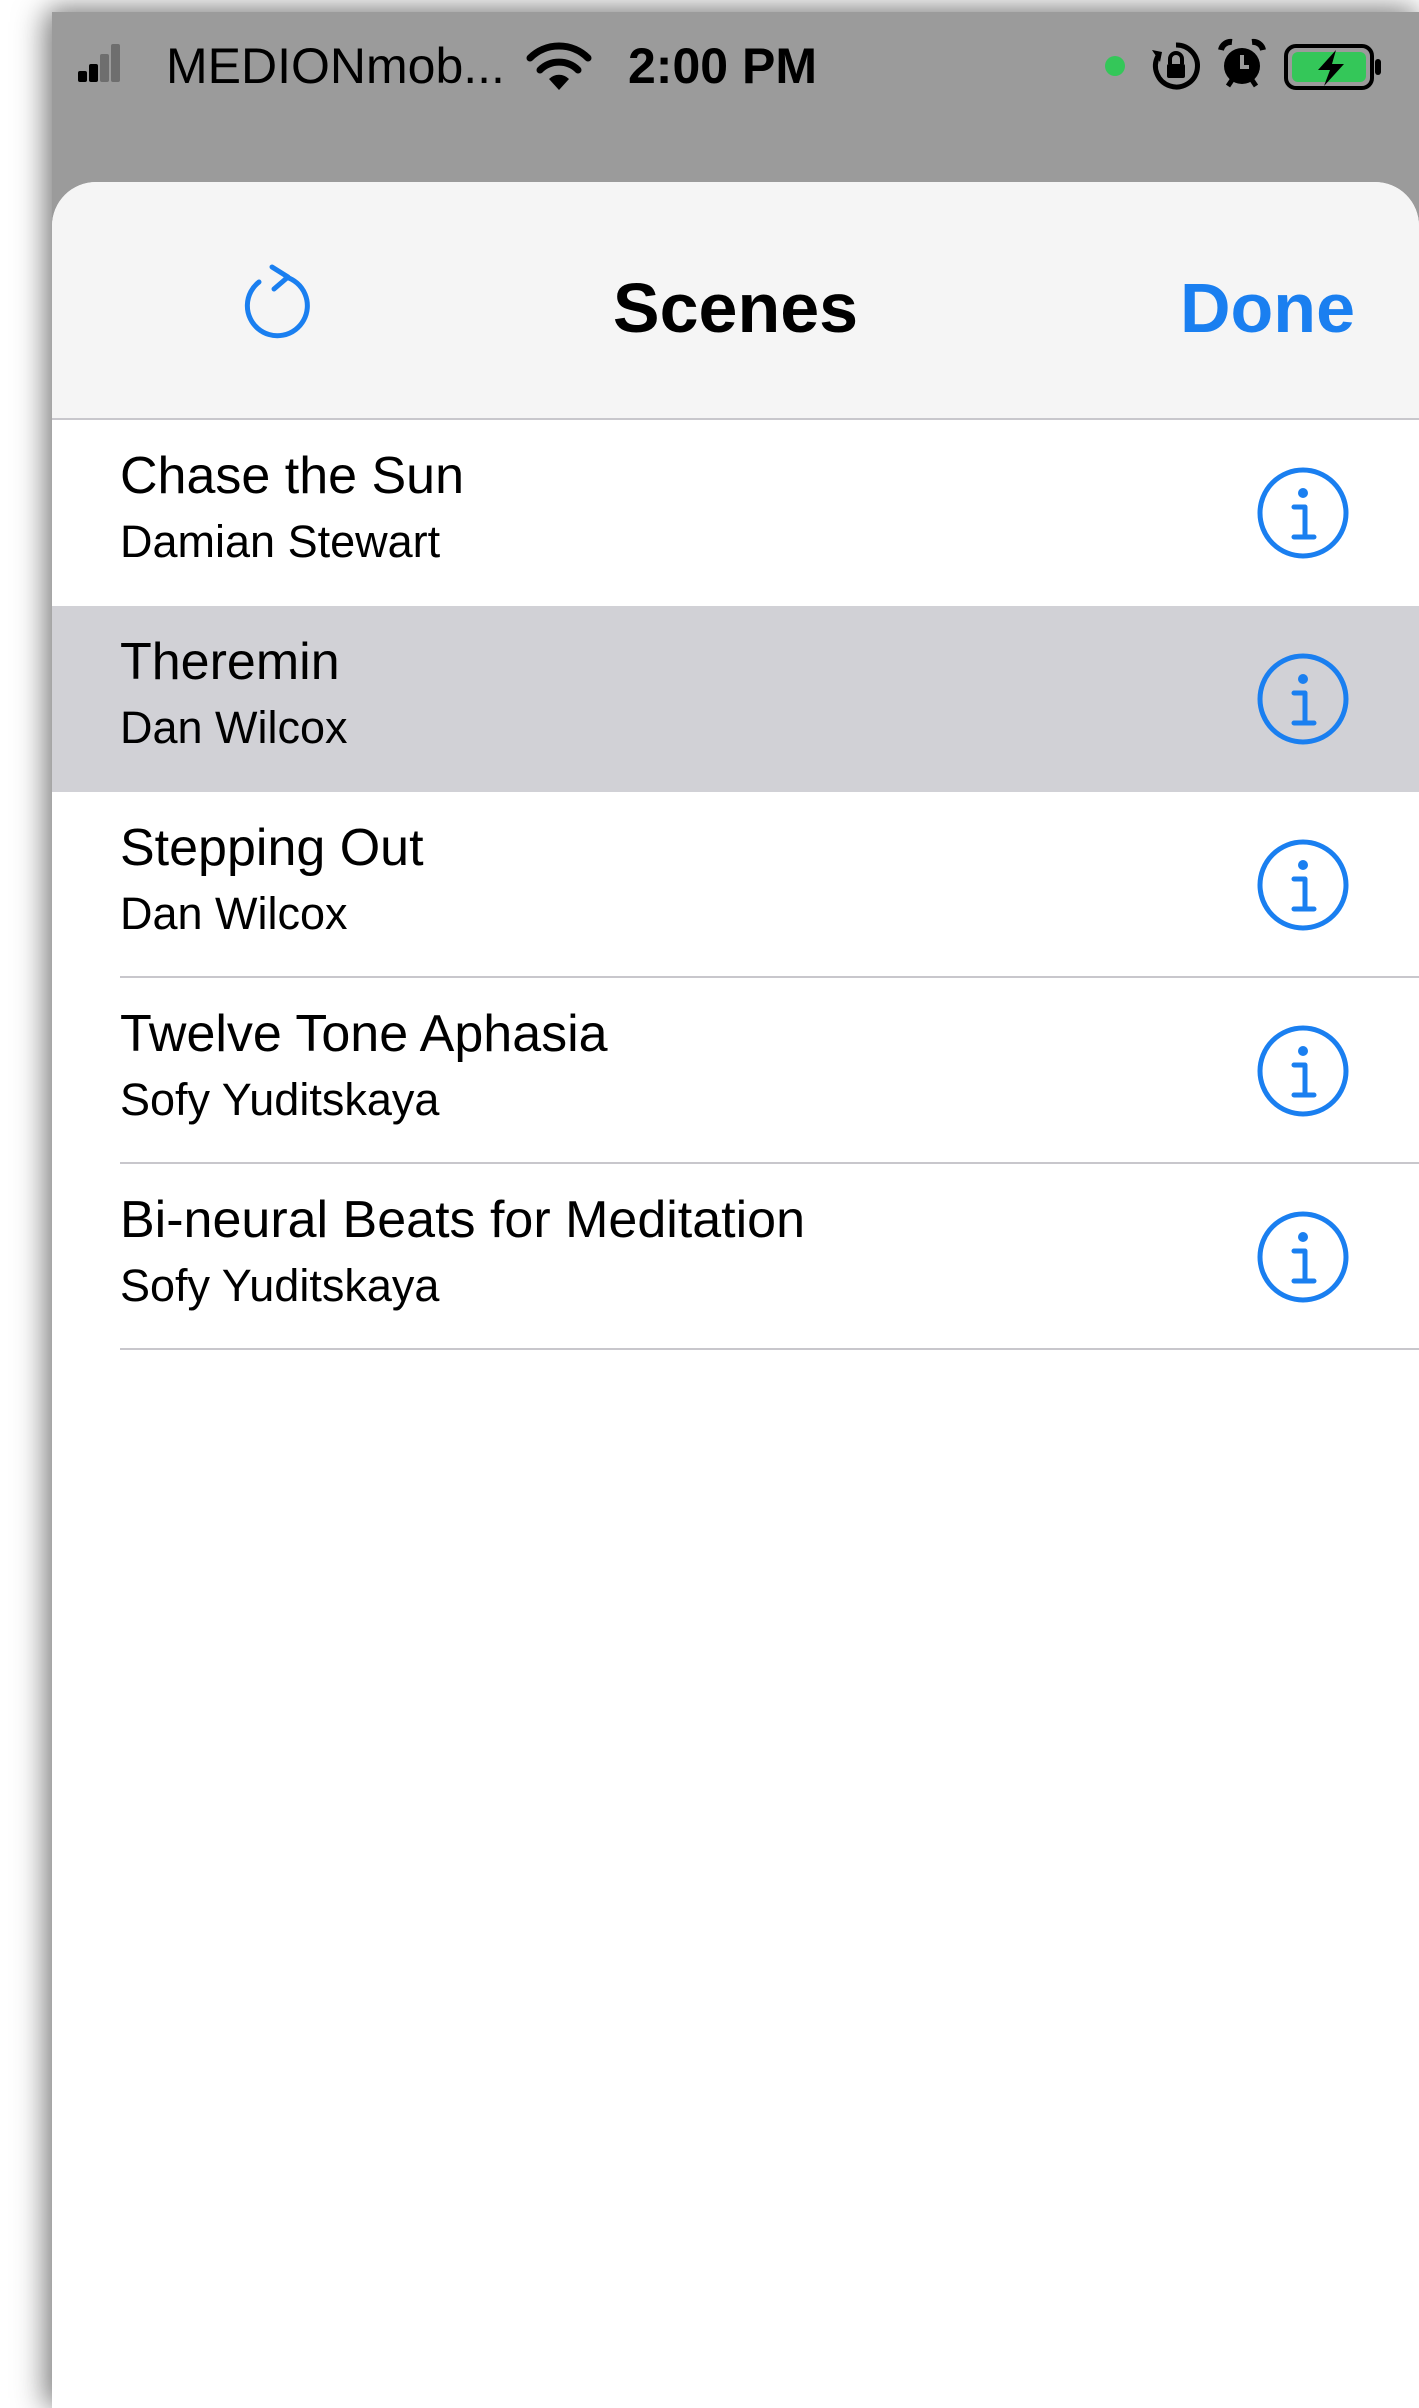 The image size is (1419, 2408). What do you see at coordinates (735, 699) in the screenshot?
I see `list-item: Theremin Dan Wilcox` at bounding box center [735, 699].